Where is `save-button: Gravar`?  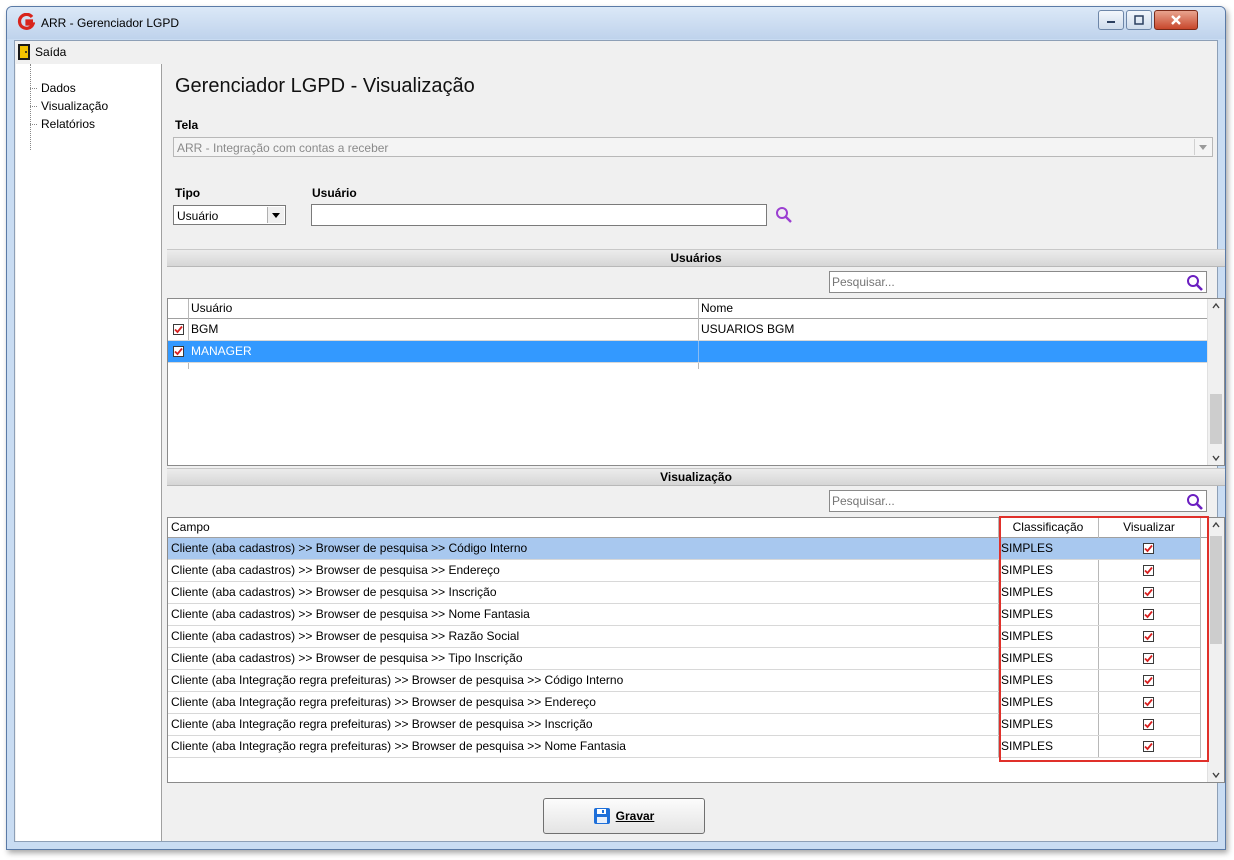 save-button: Gravar is located at coordinates (624, 816).